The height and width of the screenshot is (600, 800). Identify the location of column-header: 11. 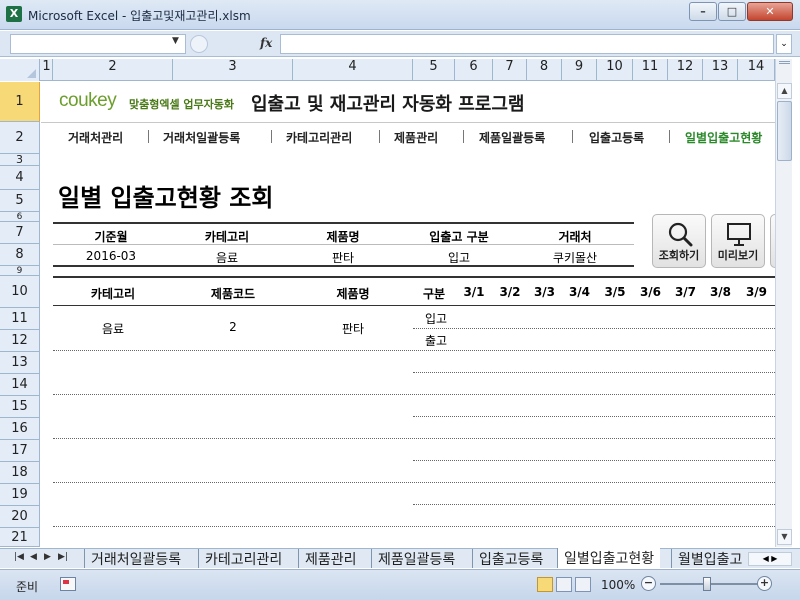
(650, 70).